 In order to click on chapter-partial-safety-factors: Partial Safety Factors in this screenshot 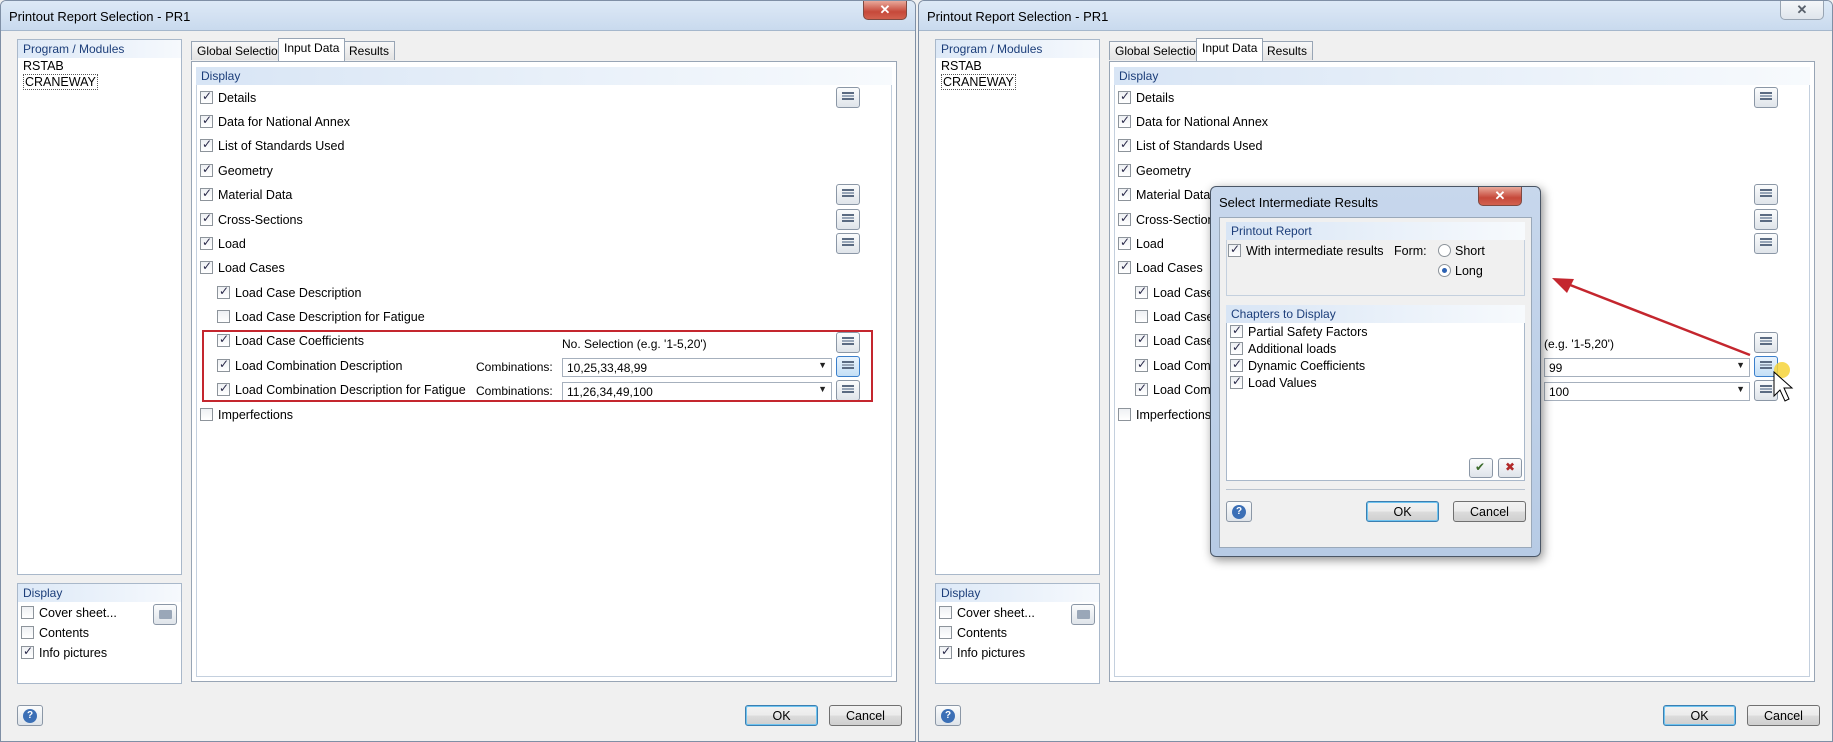, I will do `click(1299, 331)`.